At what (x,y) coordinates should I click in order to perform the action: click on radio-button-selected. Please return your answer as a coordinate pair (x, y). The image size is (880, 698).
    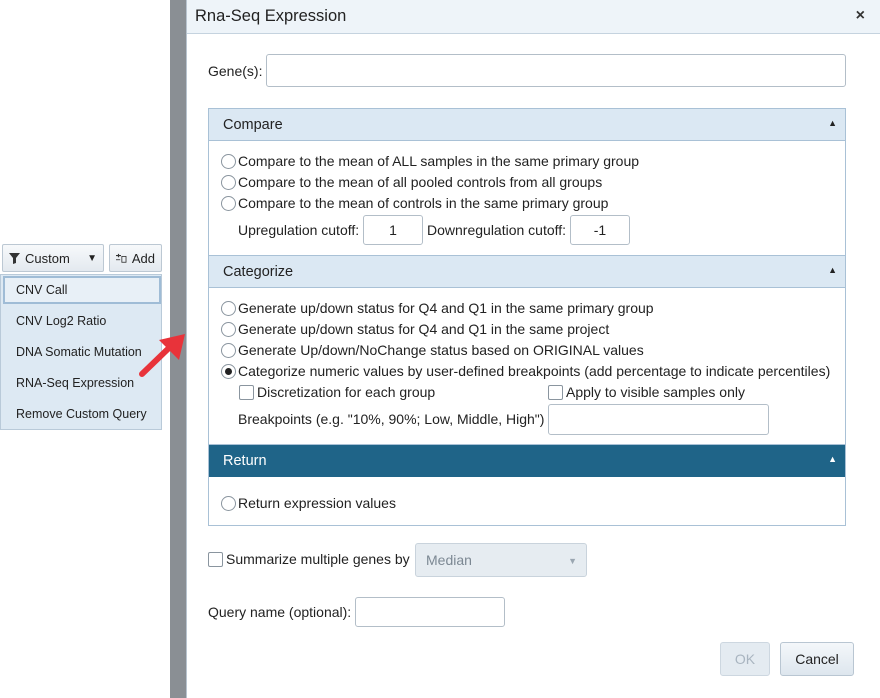
    Looking at the image, I should click on (228, 371).